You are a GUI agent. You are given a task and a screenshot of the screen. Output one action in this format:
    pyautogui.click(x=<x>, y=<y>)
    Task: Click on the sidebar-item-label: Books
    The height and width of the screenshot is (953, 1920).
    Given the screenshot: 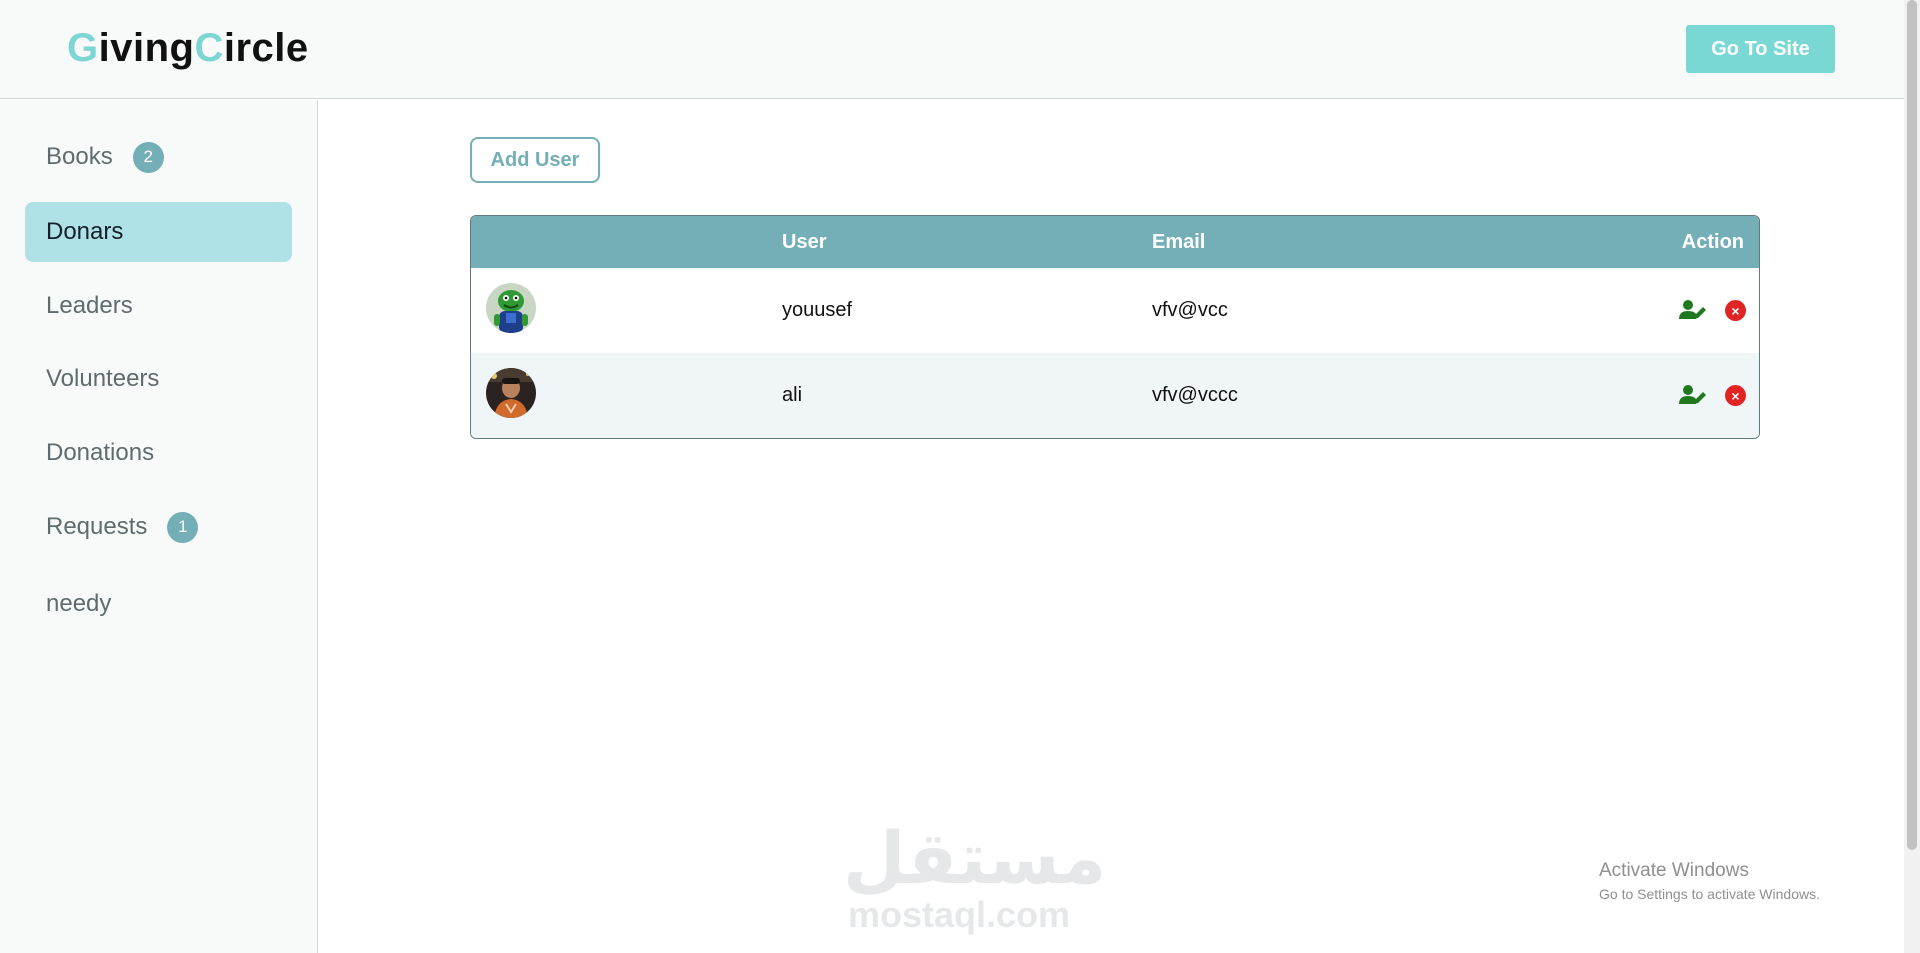 What is the action you would take?
    pyautogui.click(x=79, y=156)
    